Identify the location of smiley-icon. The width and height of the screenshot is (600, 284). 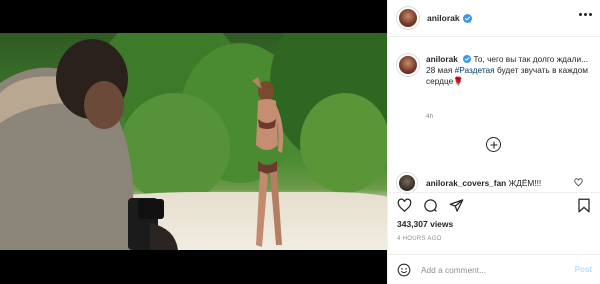
(404, 270).